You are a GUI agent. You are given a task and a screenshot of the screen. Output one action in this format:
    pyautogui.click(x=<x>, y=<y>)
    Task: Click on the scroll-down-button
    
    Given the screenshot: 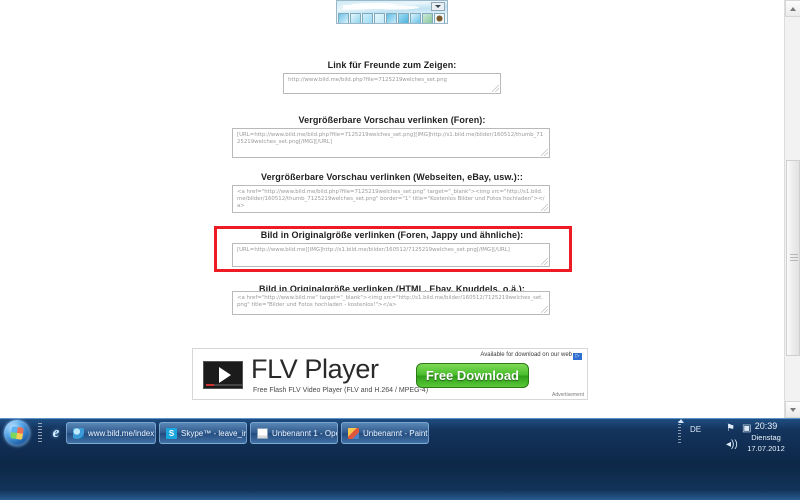 What is the action you would take?
    pyautogui.click(x=792, y=409)
    